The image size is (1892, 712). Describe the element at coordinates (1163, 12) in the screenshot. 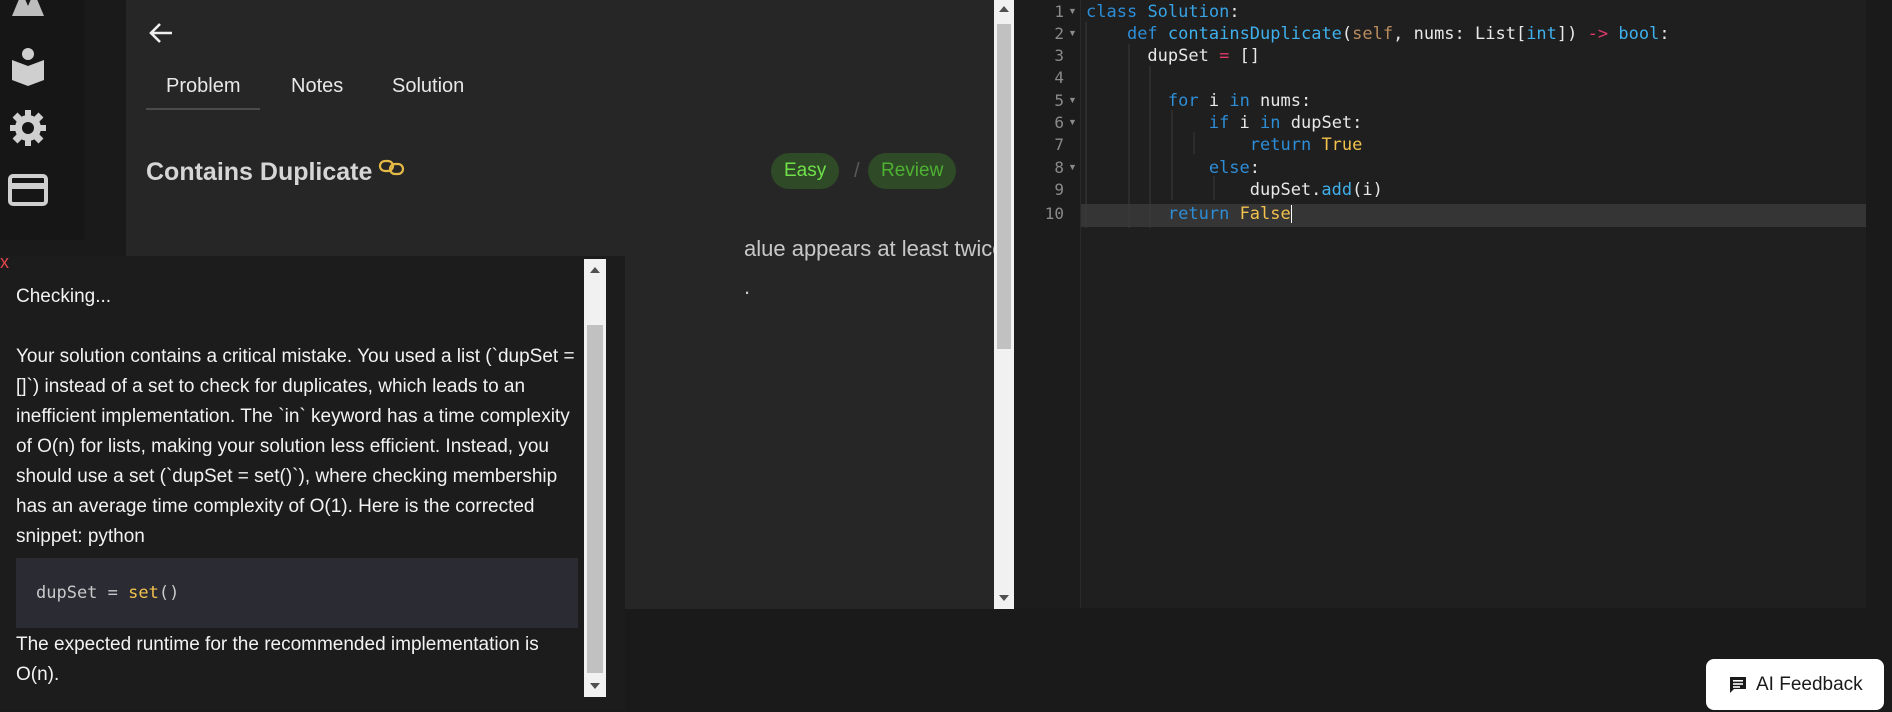

I see `code-line-1: class Solution:` at that location.